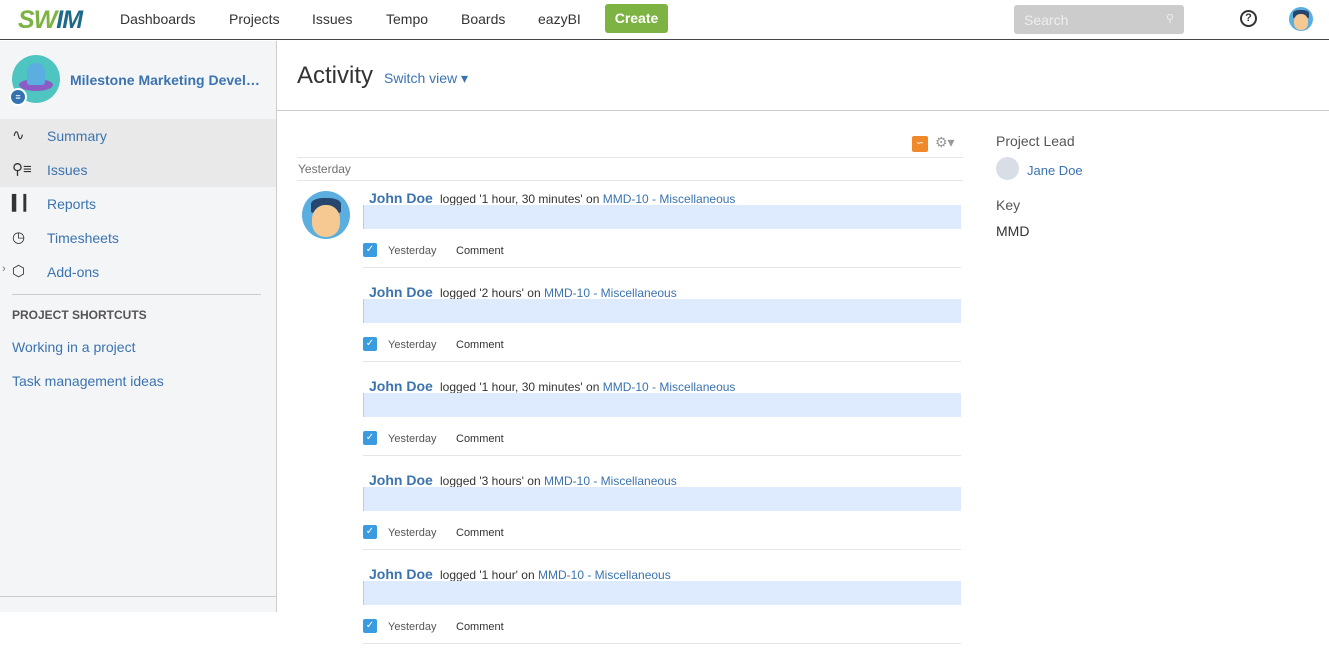  What do you see at coordinates (1046, 20) in the screenshot?
I see `search-placeholder: Search` at bounding box center [1046, 20].